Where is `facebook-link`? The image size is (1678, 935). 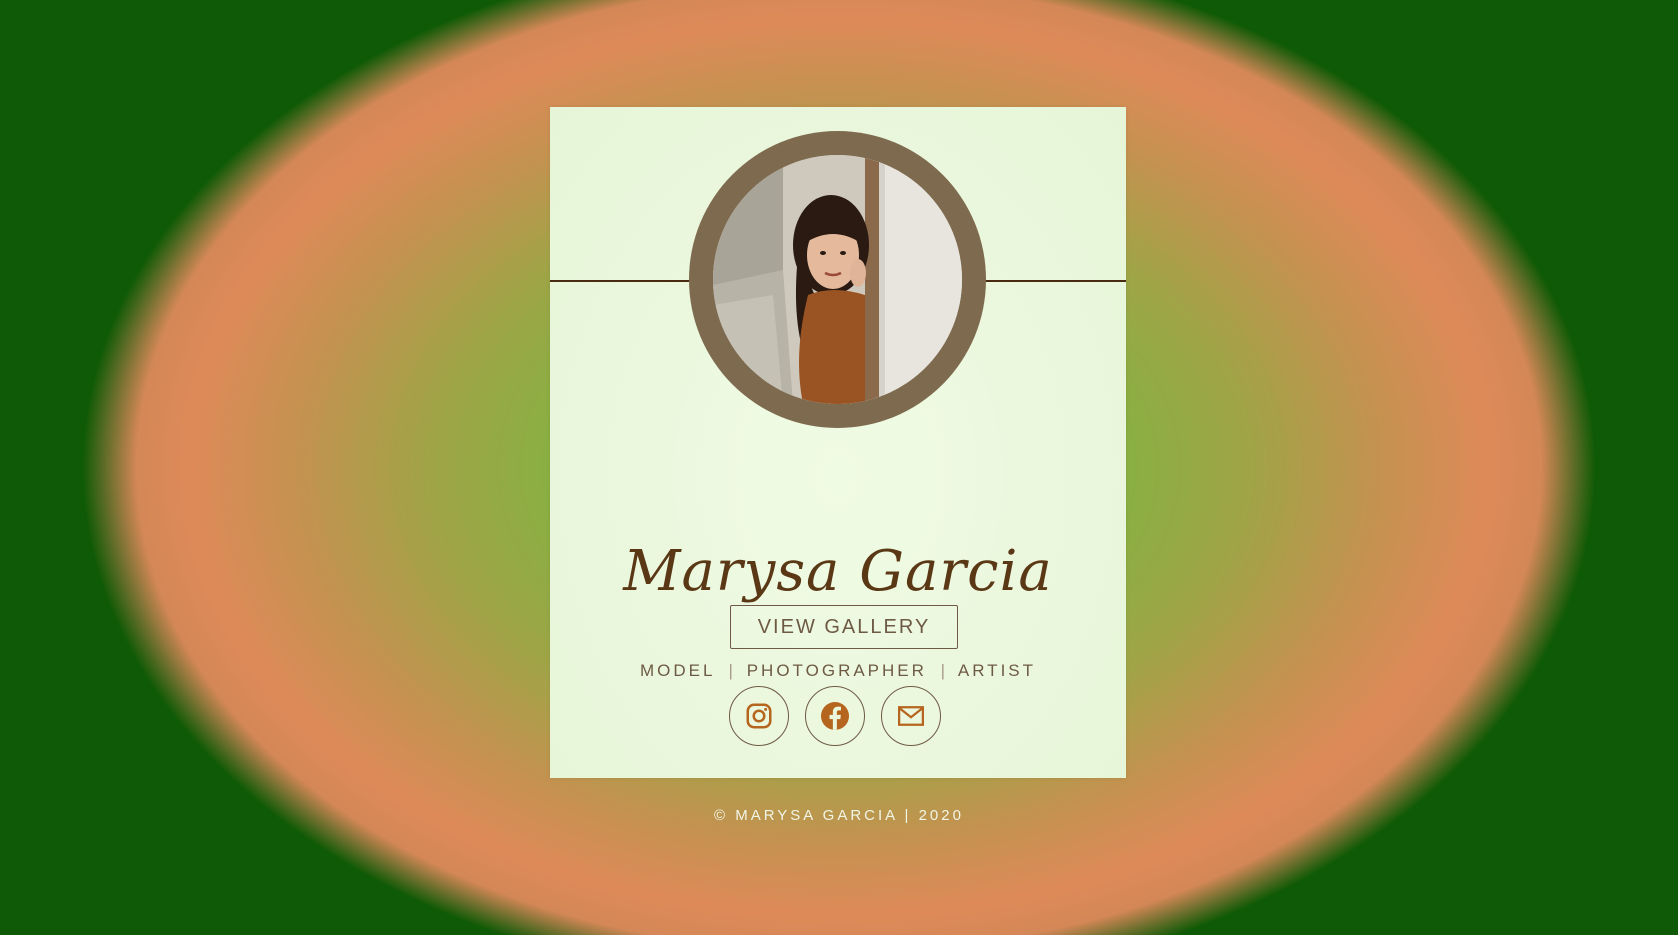
facebook-link is located at coordinates (835, 716).